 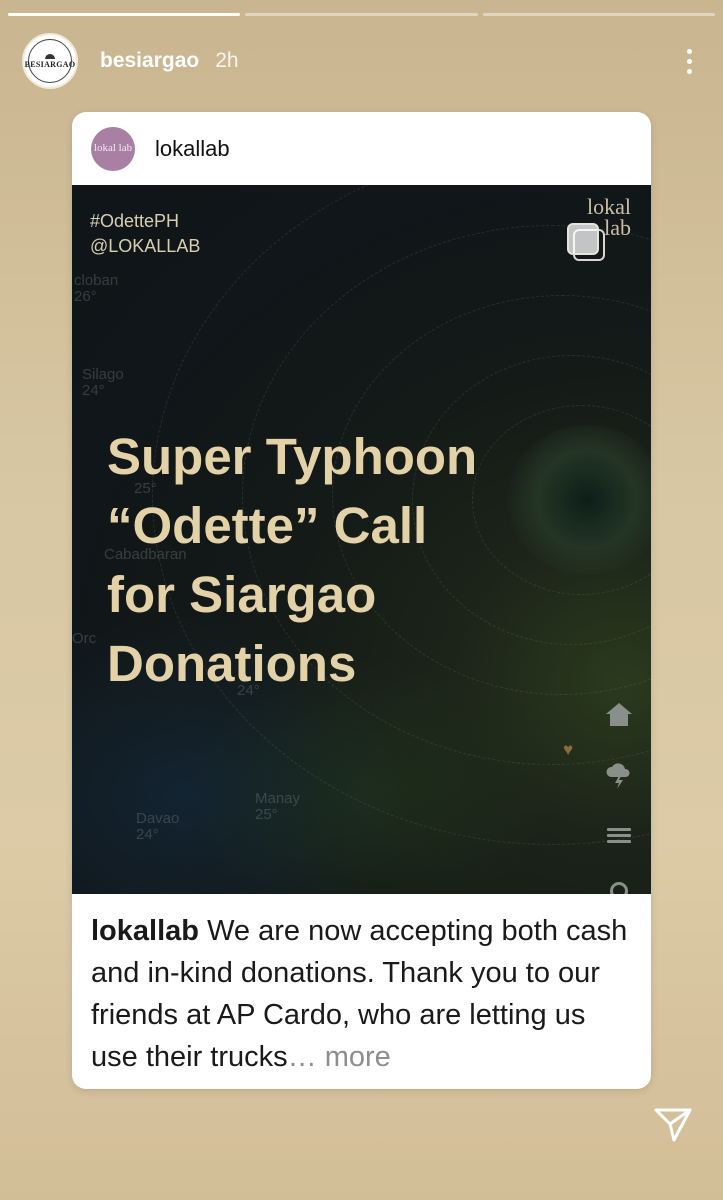 I want to click on heart-icon: ♥, so click(x=568, y=749).